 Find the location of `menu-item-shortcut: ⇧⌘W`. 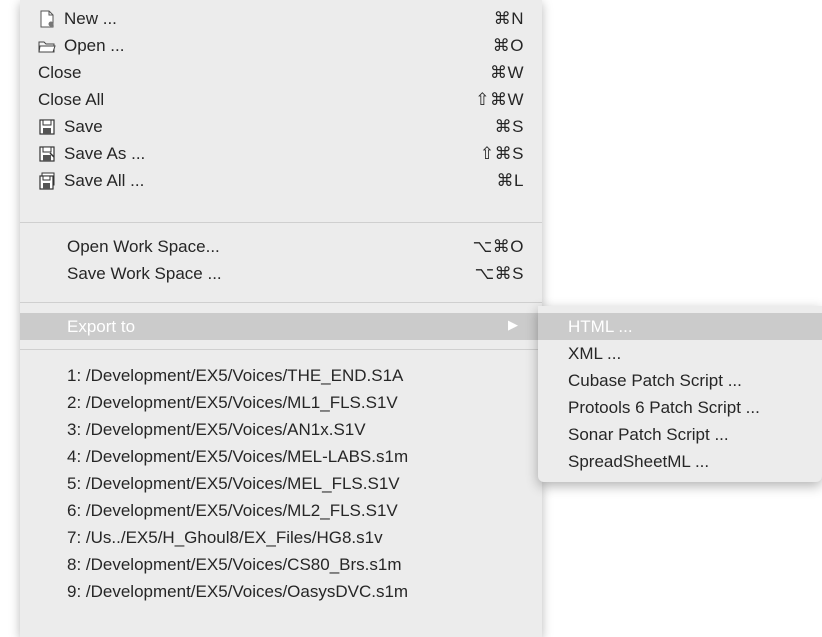

menu-item-shortcut: ⇧⌘W is located at coordinates (499, 99).